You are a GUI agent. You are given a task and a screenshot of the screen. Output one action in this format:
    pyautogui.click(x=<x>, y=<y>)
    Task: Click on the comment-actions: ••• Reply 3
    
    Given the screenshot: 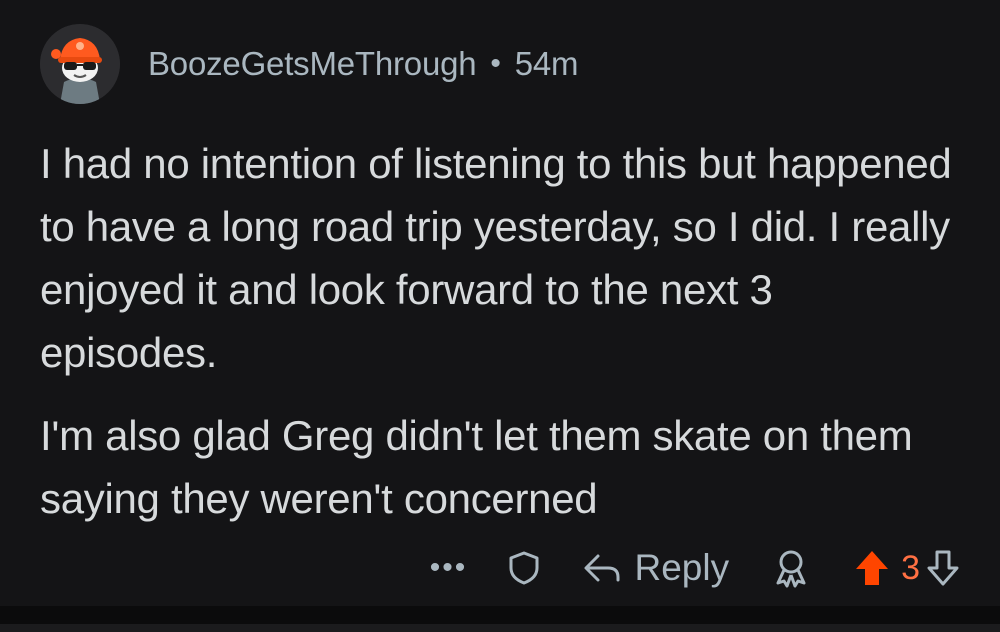 What is the action you would take?
    pyautogui.click(x=667, y=568)
    